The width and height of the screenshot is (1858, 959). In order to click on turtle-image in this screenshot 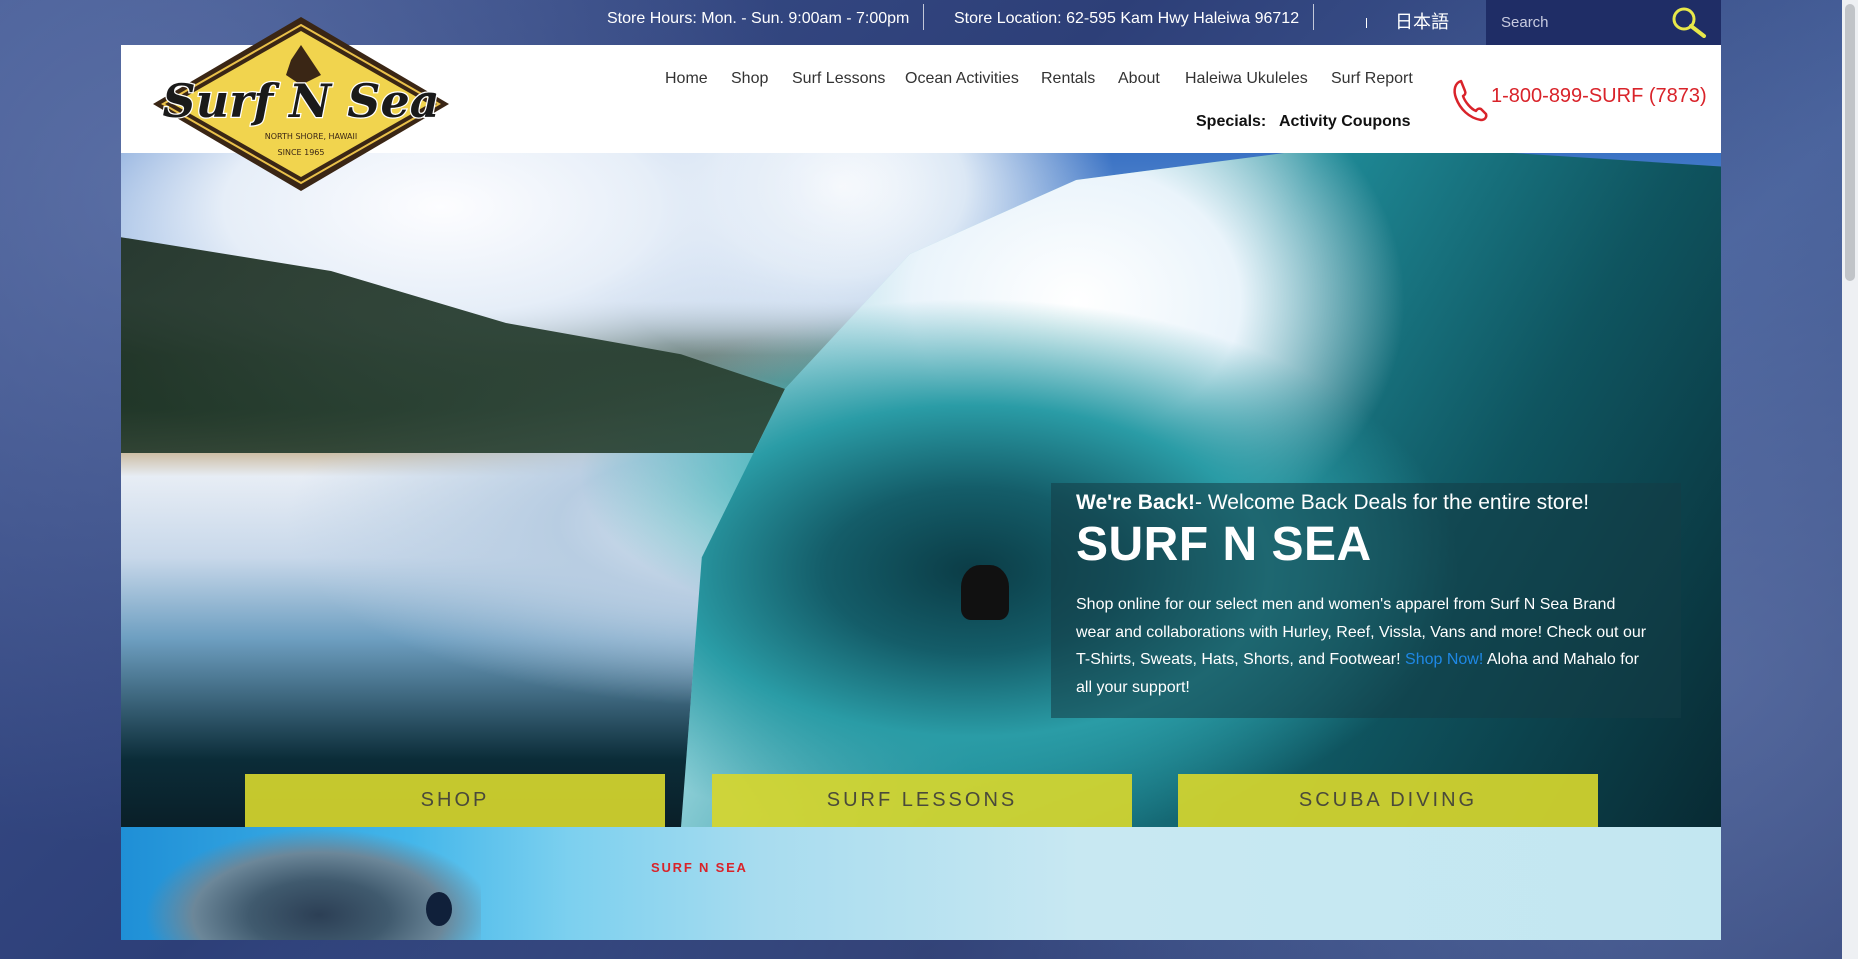, I will do `click(301, 883)`.